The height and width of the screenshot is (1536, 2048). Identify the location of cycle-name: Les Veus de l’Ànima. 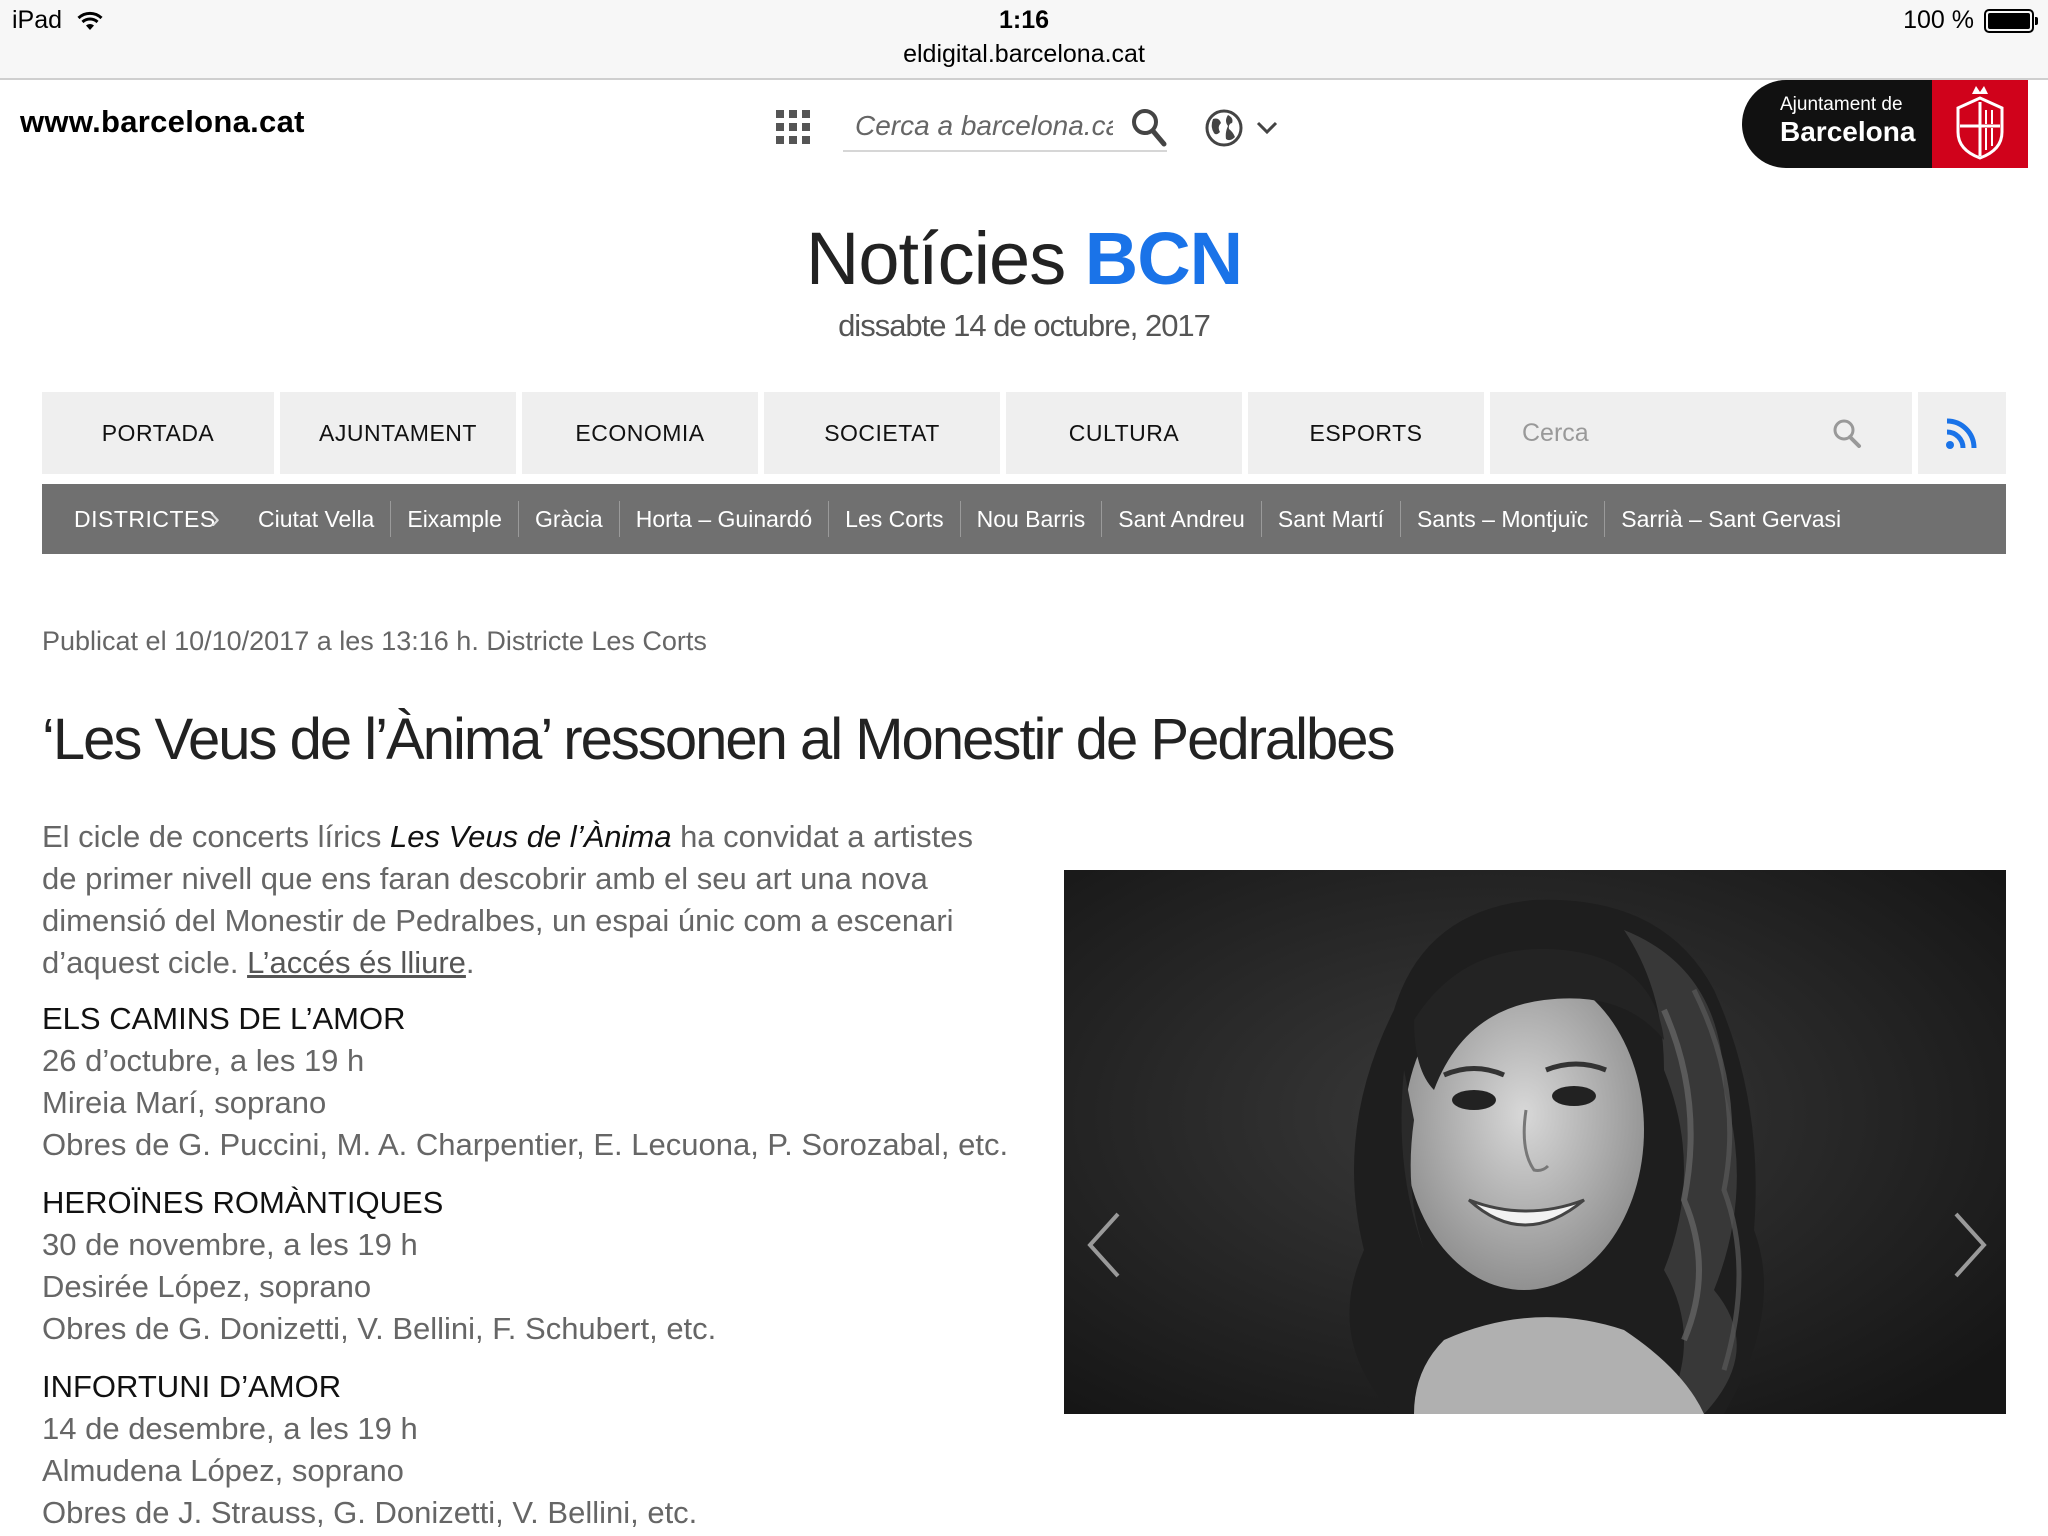
(531, 836).